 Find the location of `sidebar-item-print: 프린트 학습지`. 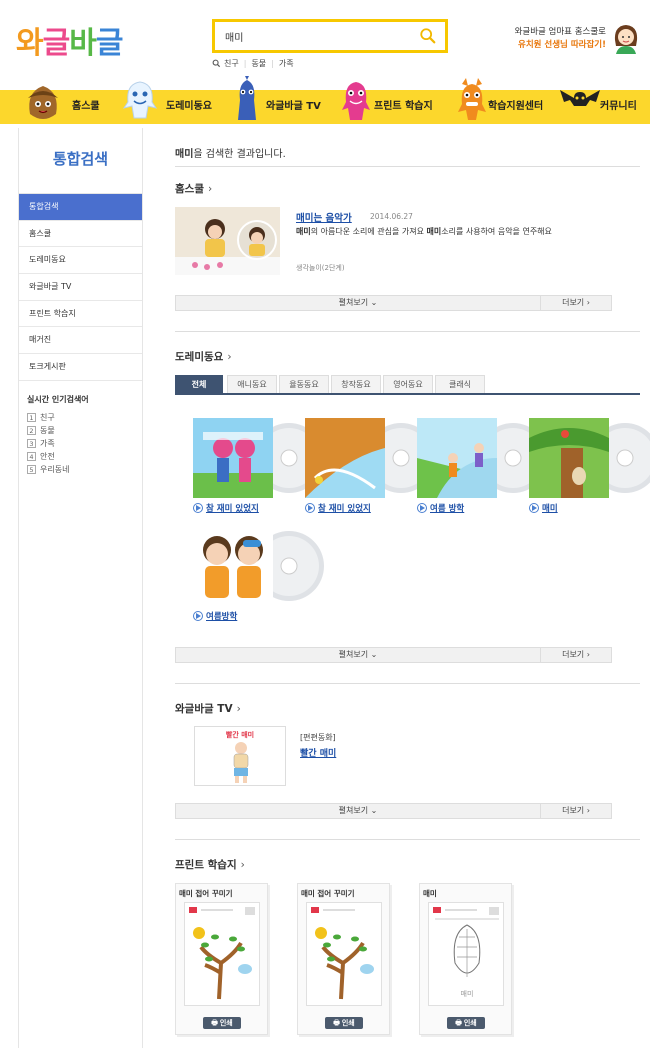

sidebar-item-print: 프린트 학습지 is located at coordinates (80, 314).